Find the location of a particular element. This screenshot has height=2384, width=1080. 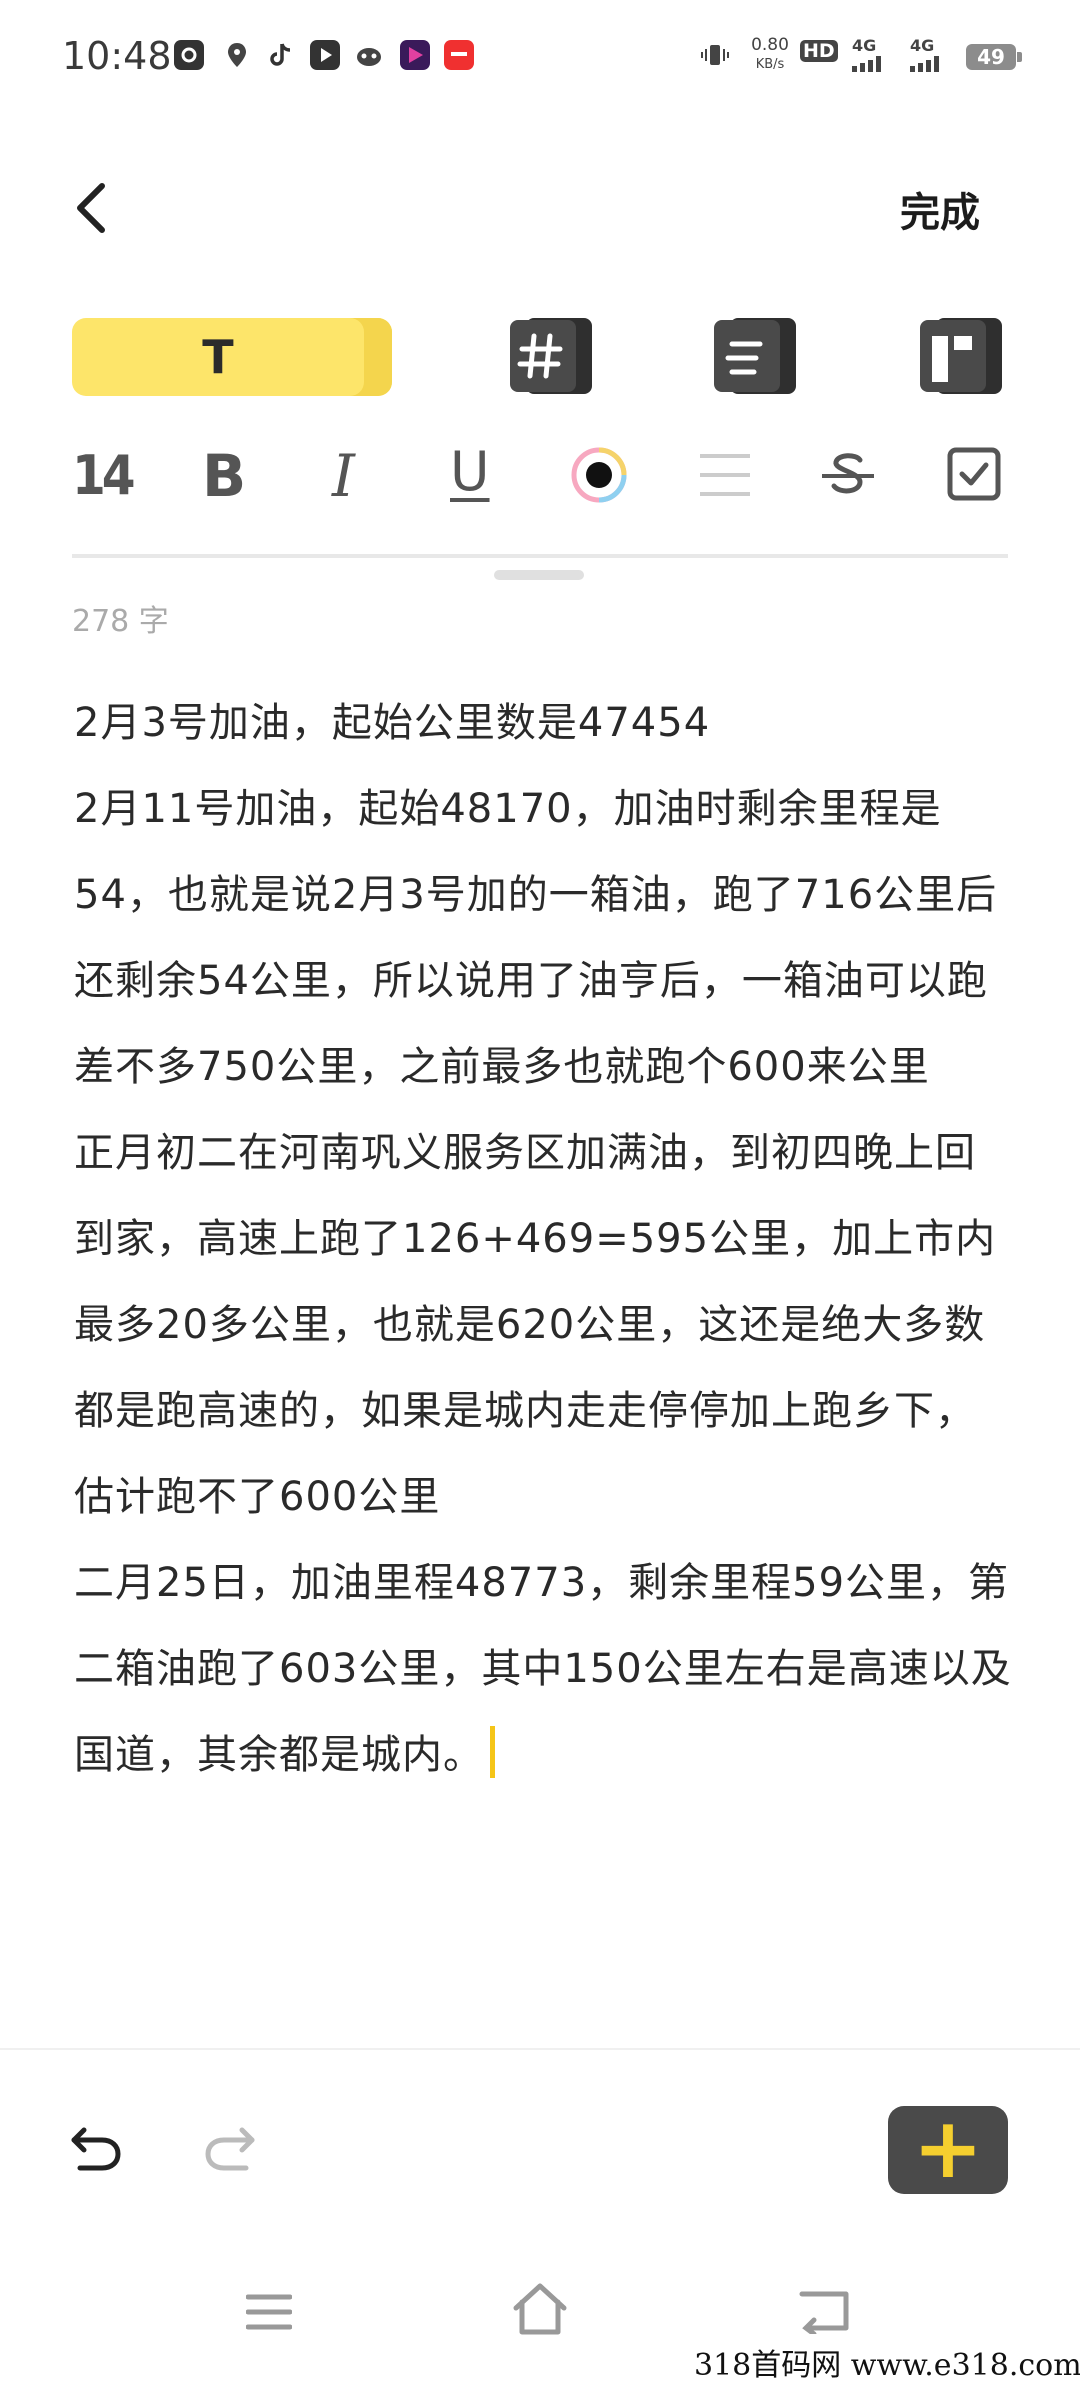

bottom-divider is located at coordinates (540, 2049).